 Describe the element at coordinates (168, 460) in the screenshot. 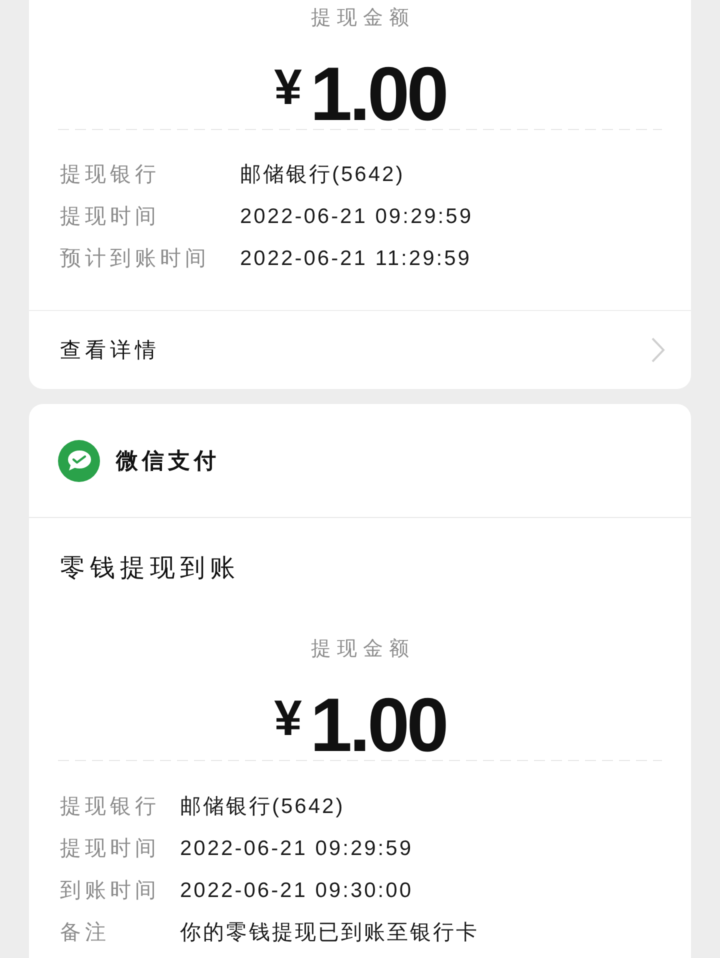

I see `app-name: 微信支付` at that location.